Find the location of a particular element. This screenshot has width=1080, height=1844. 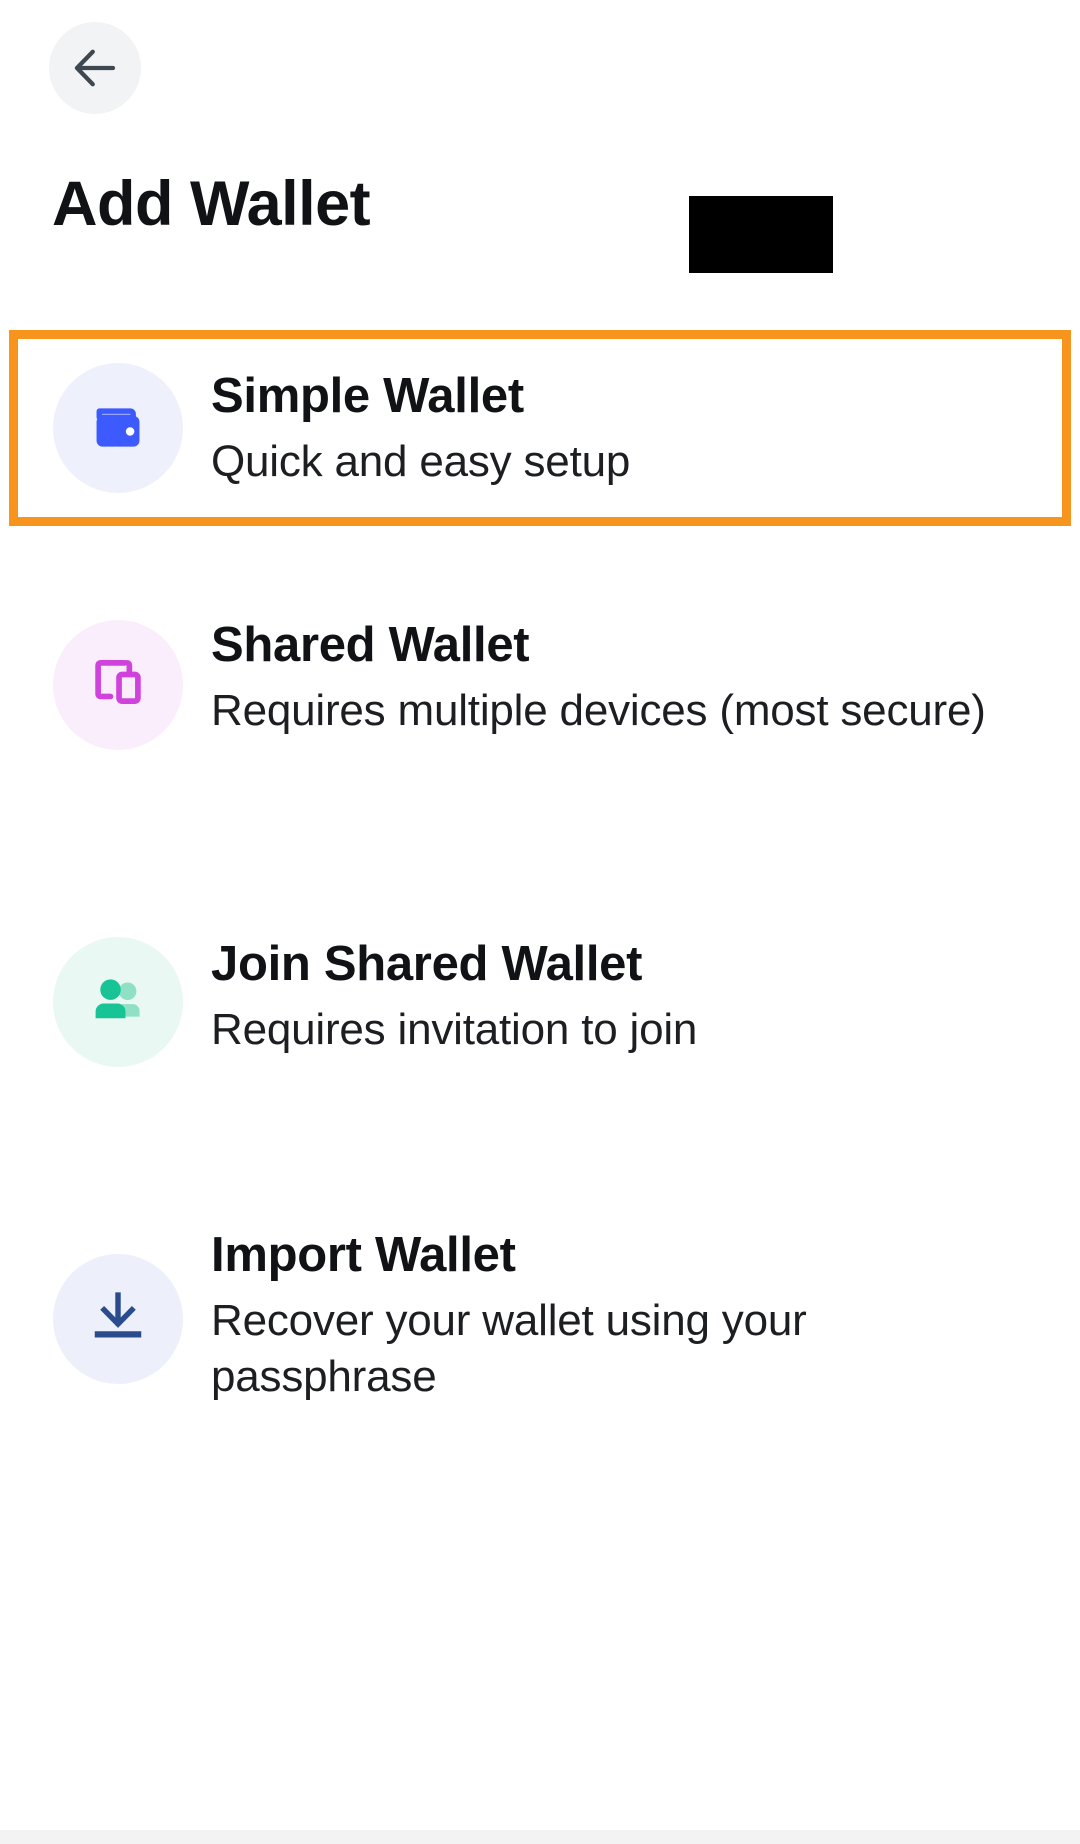

download-icon is located at coordinates (118, 1318).